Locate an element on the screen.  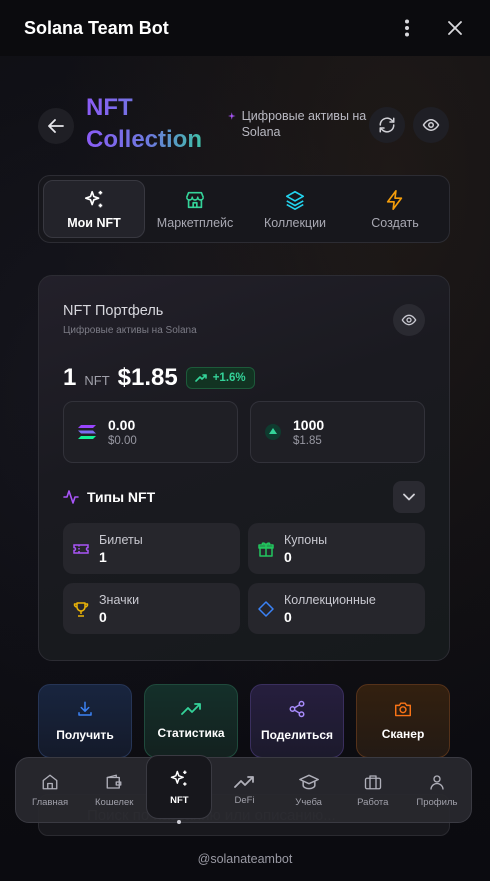
window-title: Solana Team Bot is located at coordinates (96, 27).